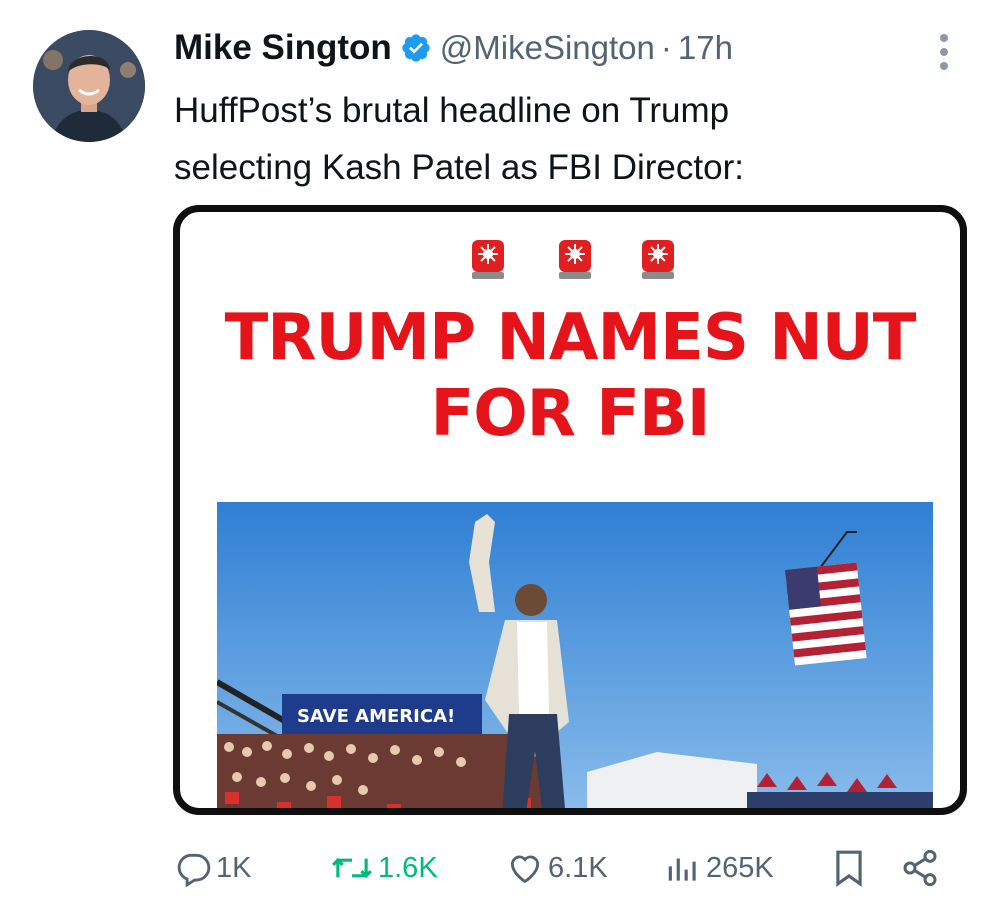 This screenshot has height=905, width=1000. I want to click on retweet-count: 1.6K, so click(408, 867).